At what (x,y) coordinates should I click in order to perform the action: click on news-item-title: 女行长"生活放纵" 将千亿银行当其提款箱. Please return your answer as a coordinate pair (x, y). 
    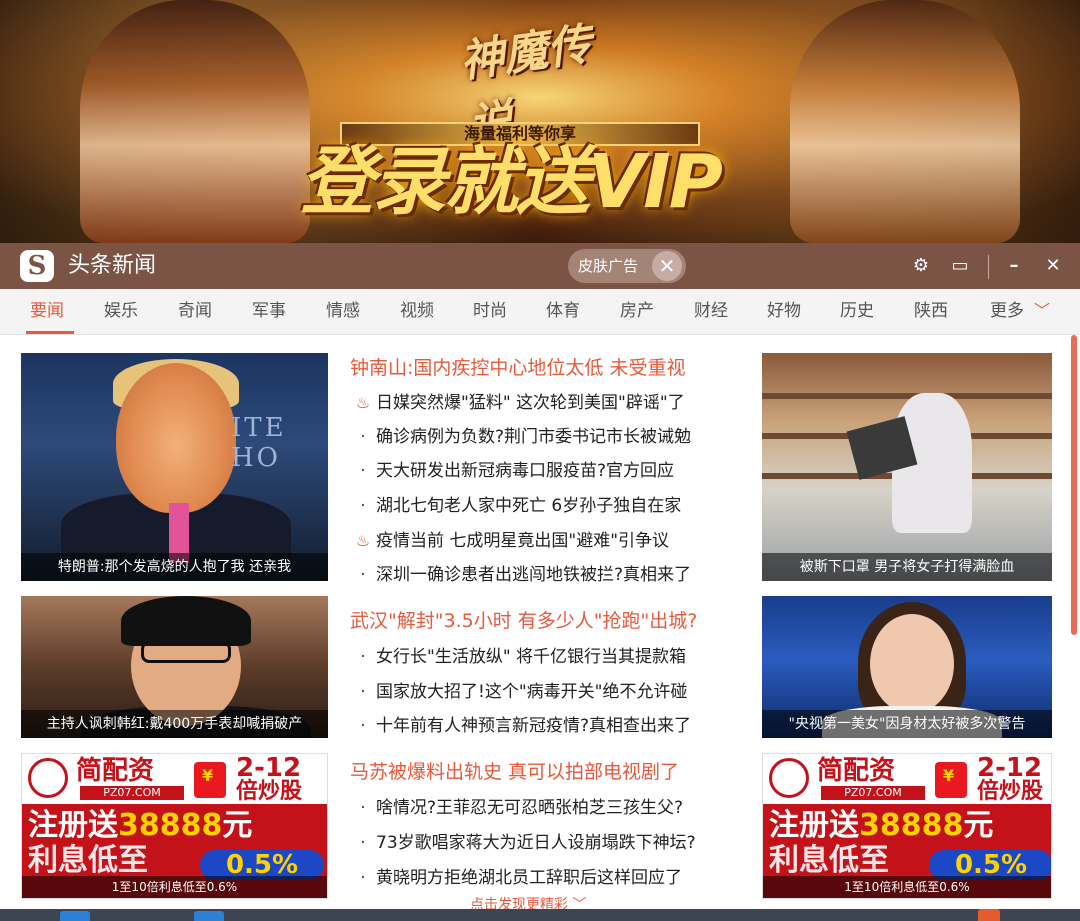
    Looking at the image, I should click on (531, 657).